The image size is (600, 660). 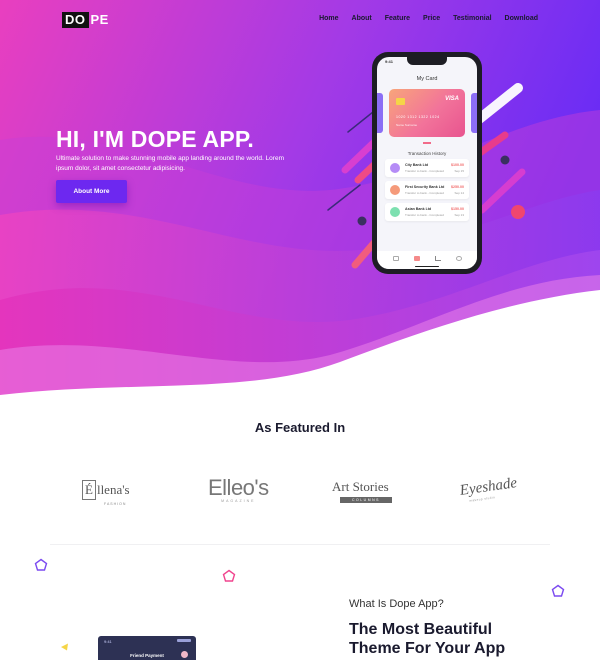 What do you see at coordinates (418, 209) in the screenshot?
I see `transaction-name: Asian Bank Ltd` at bounding box center [418, 209].